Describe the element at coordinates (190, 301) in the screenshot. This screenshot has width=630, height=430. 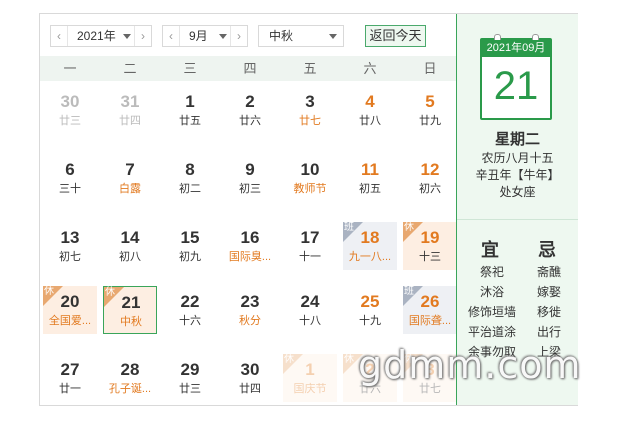
I see `day-number: 22` at that location.